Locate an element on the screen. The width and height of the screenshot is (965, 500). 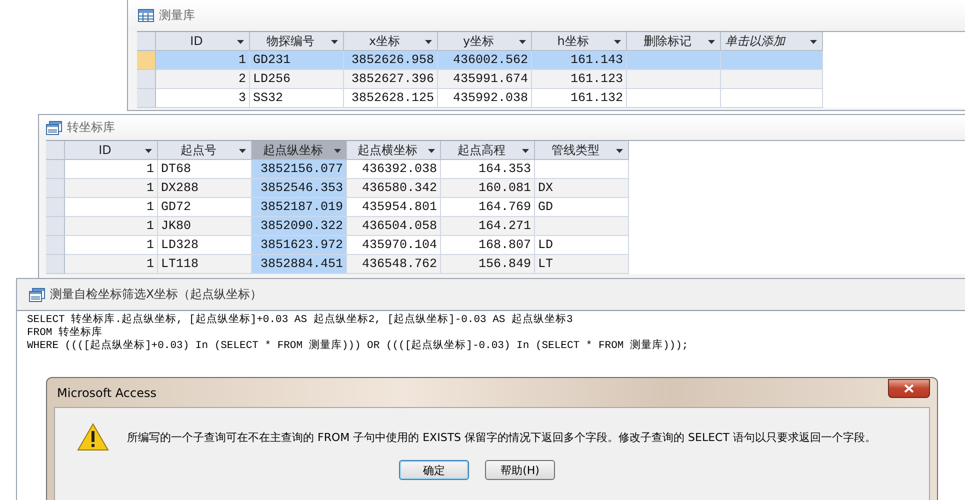
table-cell: 435991.674 is located at coordinates (485, 79).